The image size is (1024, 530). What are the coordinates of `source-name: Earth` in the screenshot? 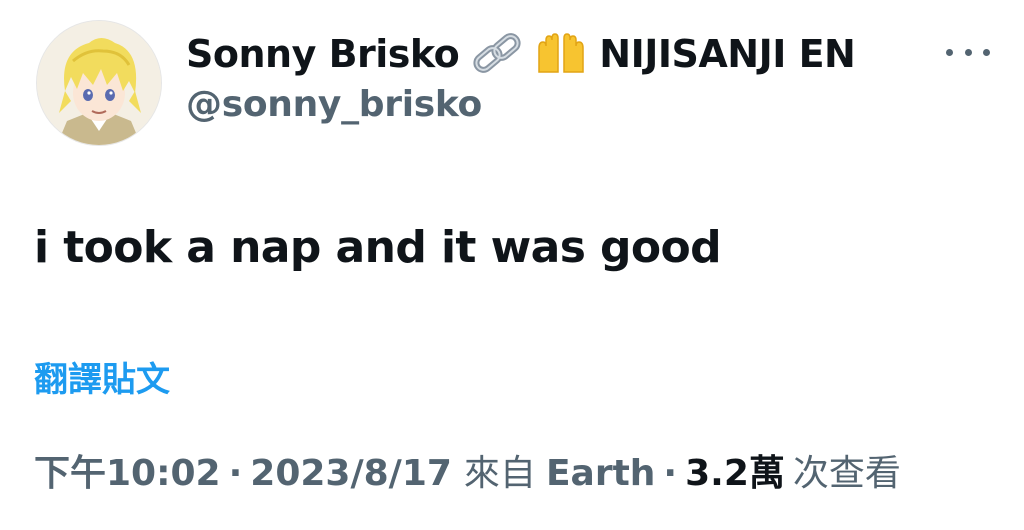 It's located at (600, 473).